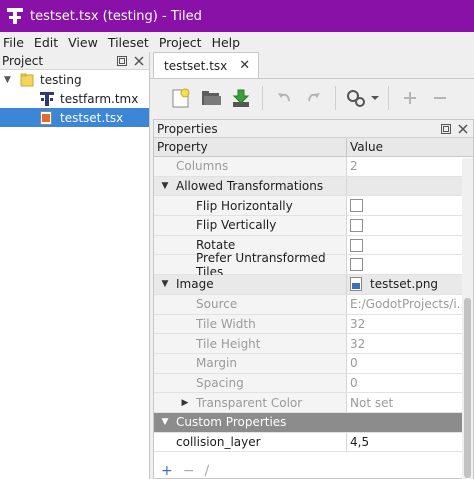 This screenshot has height=479, width=474. I want to click on tiled-app-icon, so click(15, 16).